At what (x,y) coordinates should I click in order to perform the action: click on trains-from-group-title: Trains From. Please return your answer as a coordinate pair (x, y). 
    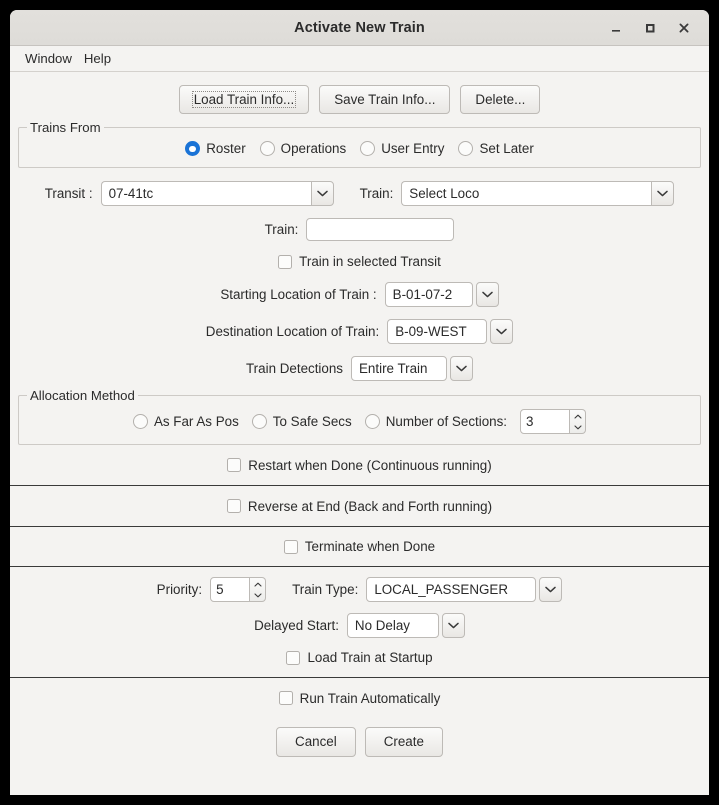
    Looking at the image, I should click on (65, 128).